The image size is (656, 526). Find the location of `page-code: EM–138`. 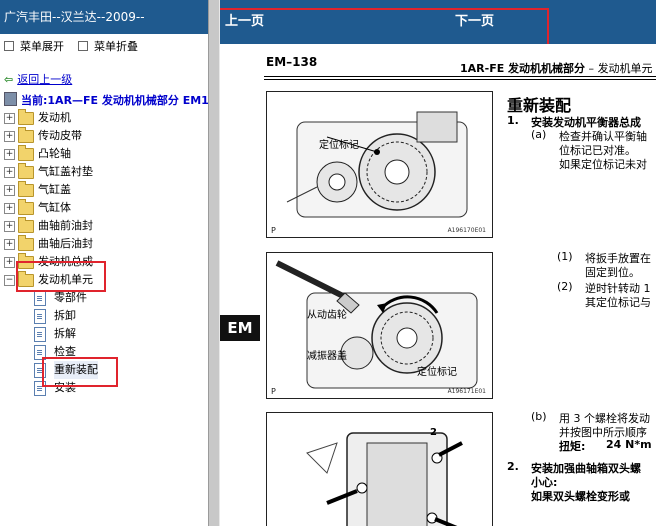

page-code: EM–138 is located at coordinates (292, 62).